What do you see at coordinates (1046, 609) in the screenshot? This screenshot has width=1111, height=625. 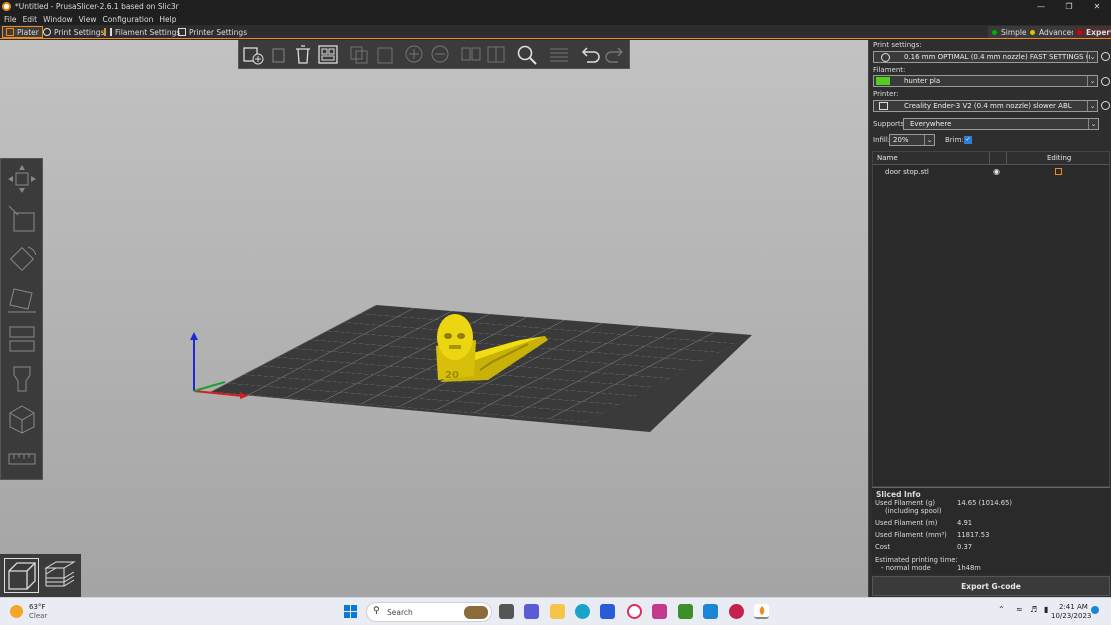 I see `battery-icon: ▮` at bounding box center [1046, 609].